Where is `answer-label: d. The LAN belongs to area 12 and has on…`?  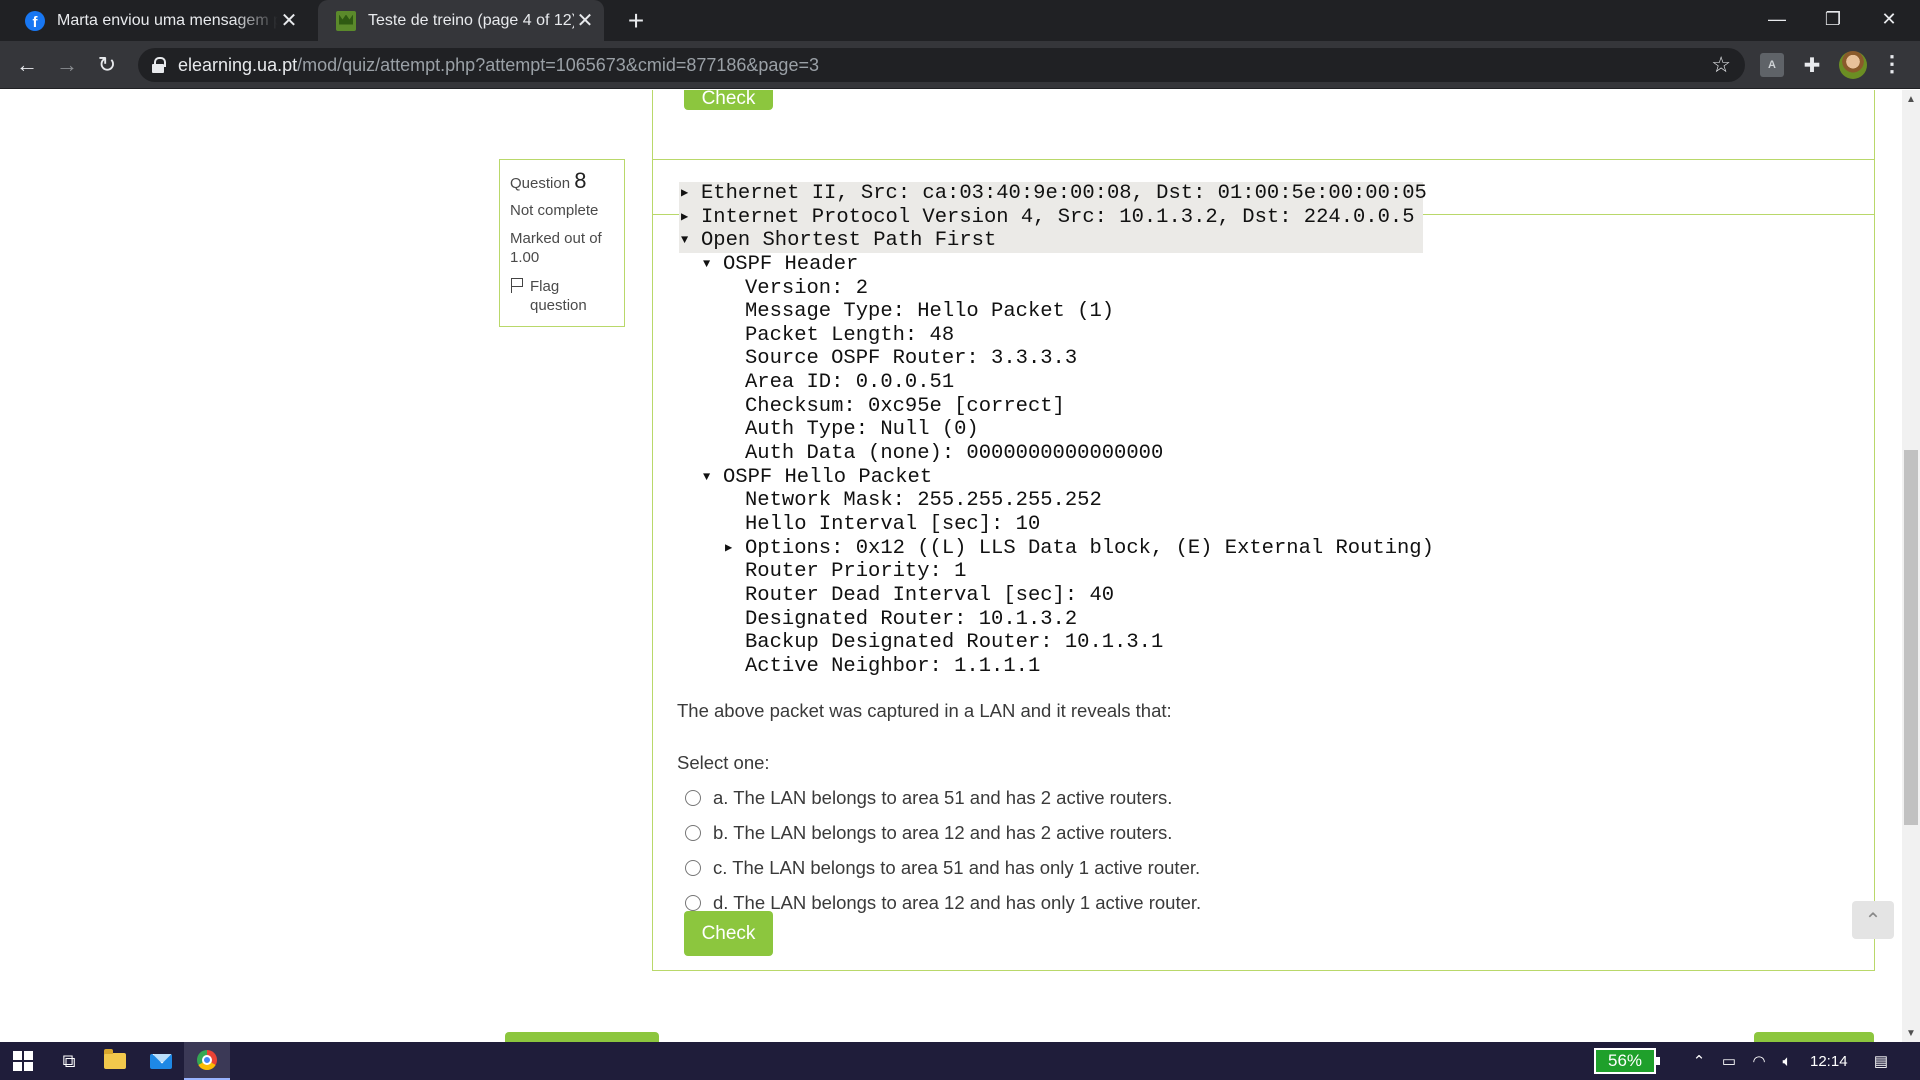
answer-label: d. The LAN belongs to area 12 and has on… is located at coordinates (957, 902).